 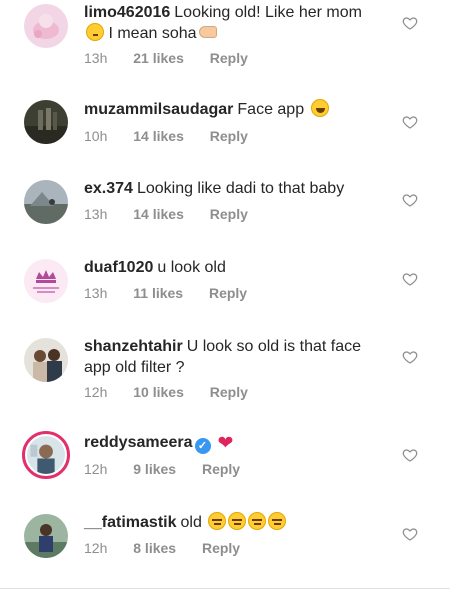 I want to click on comment-body: ex.374 Looking like dadi to that baby, so click(x=234, y=188).